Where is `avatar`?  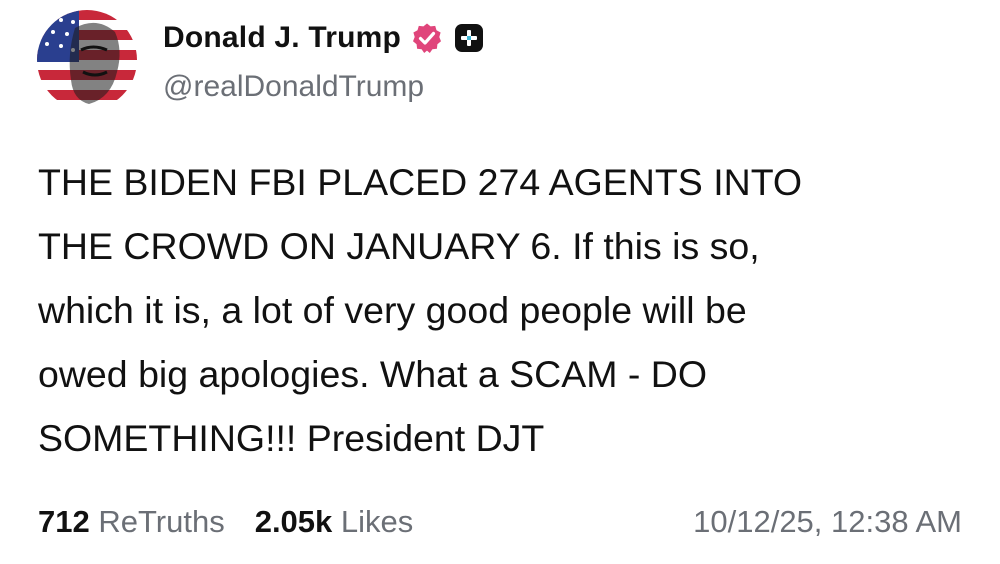 avatar is located at coordinates (87, 60).